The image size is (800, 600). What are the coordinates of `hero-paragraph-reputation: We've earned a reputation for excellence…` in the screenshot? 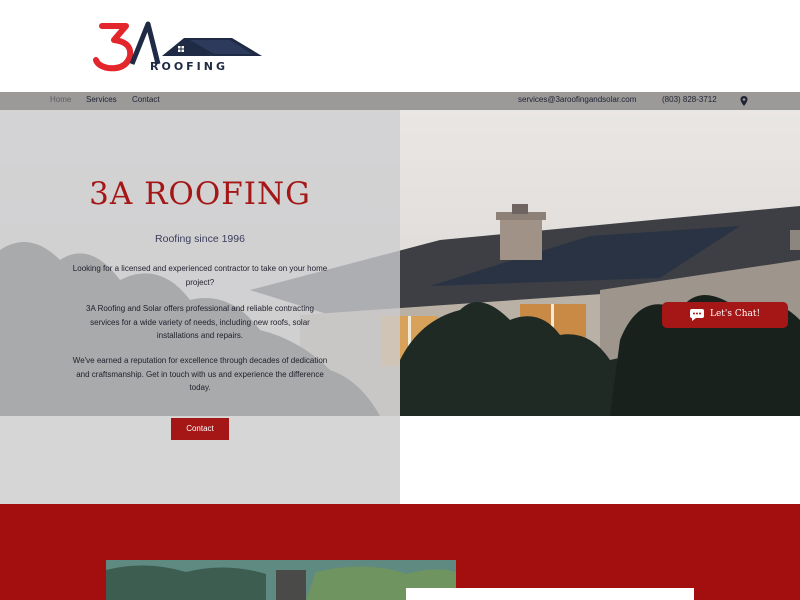 It's located at (200, 374).